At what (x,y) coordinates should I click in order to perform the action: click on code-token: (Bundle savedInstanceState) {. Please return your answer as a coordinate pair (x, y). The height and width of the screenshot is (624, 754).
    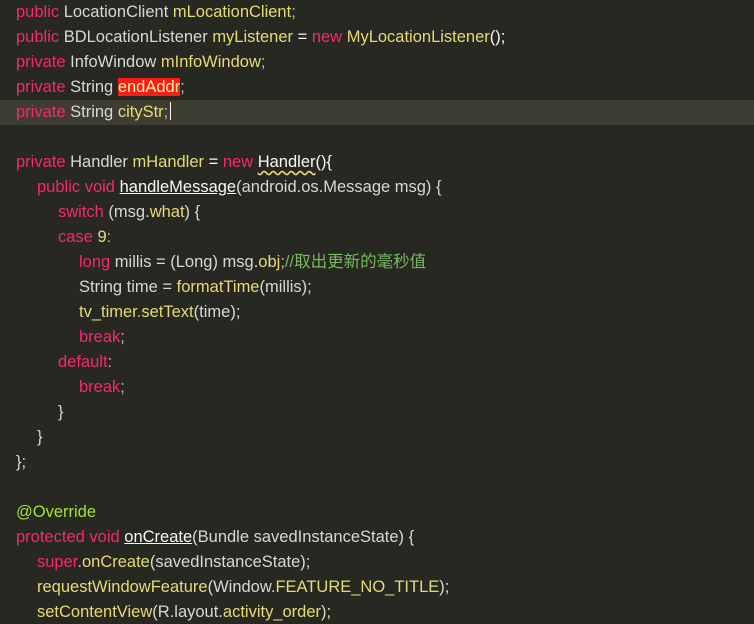
    Looking at the image, I should click on (303, 537).